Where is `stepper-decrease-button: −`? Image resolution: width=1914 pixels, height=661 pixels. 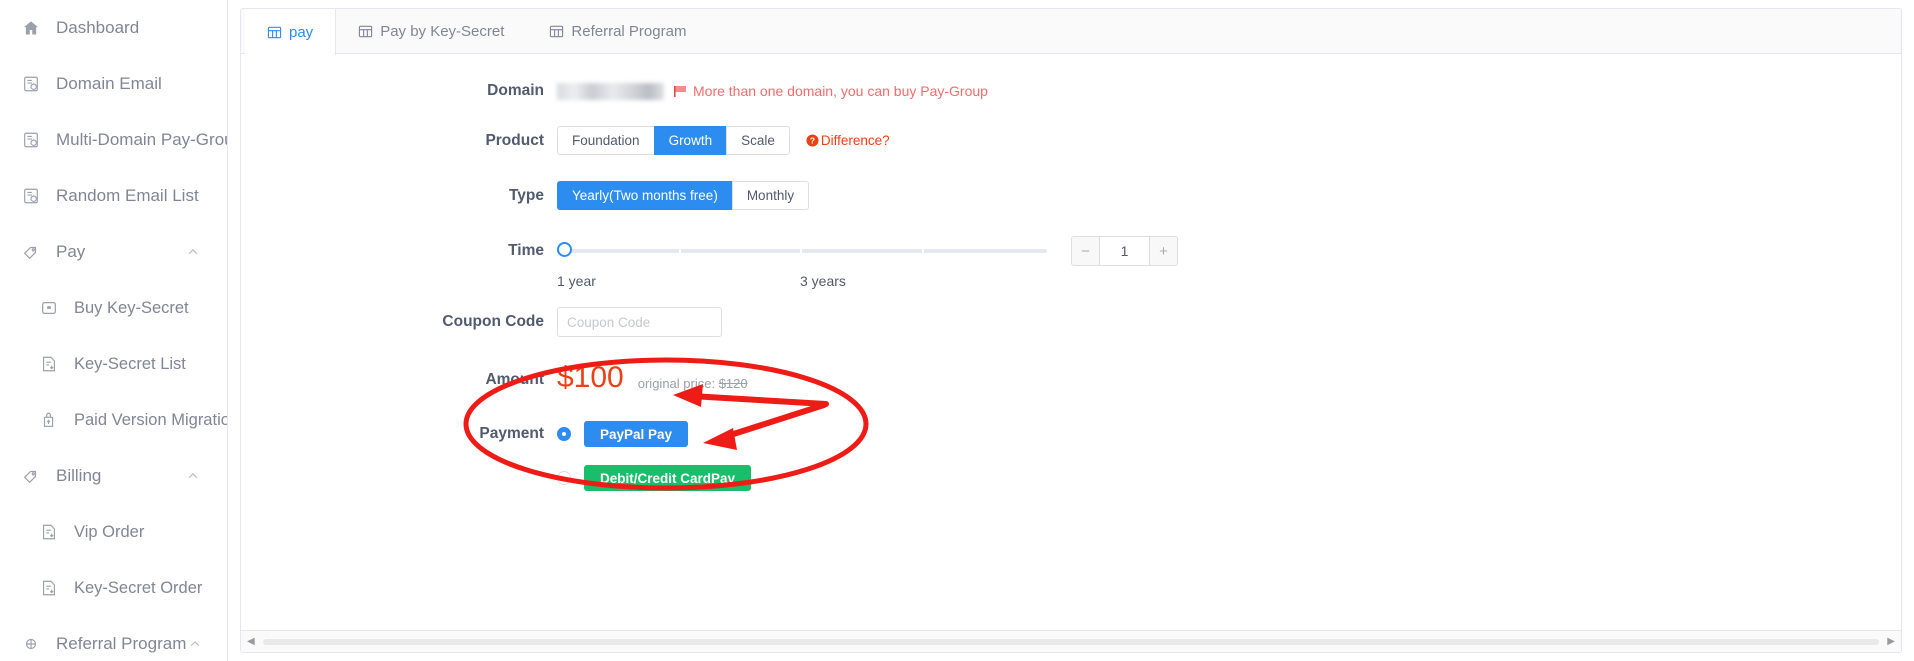
stepper-decrease-button: − is located at coordinates (1086, 251).